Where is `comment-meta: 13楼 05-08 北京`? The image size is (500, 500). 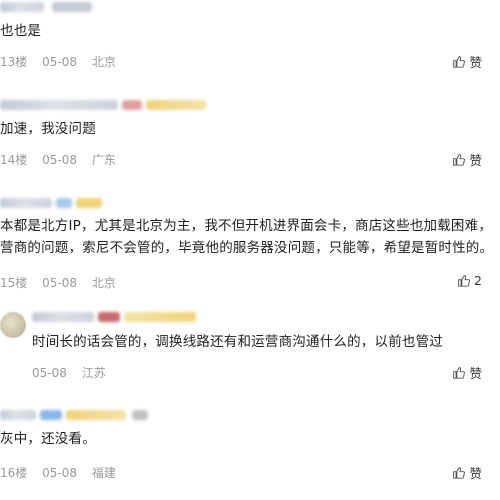
comment-meta: 13楼 05-08 北京 is located at coordinates (63, 61).